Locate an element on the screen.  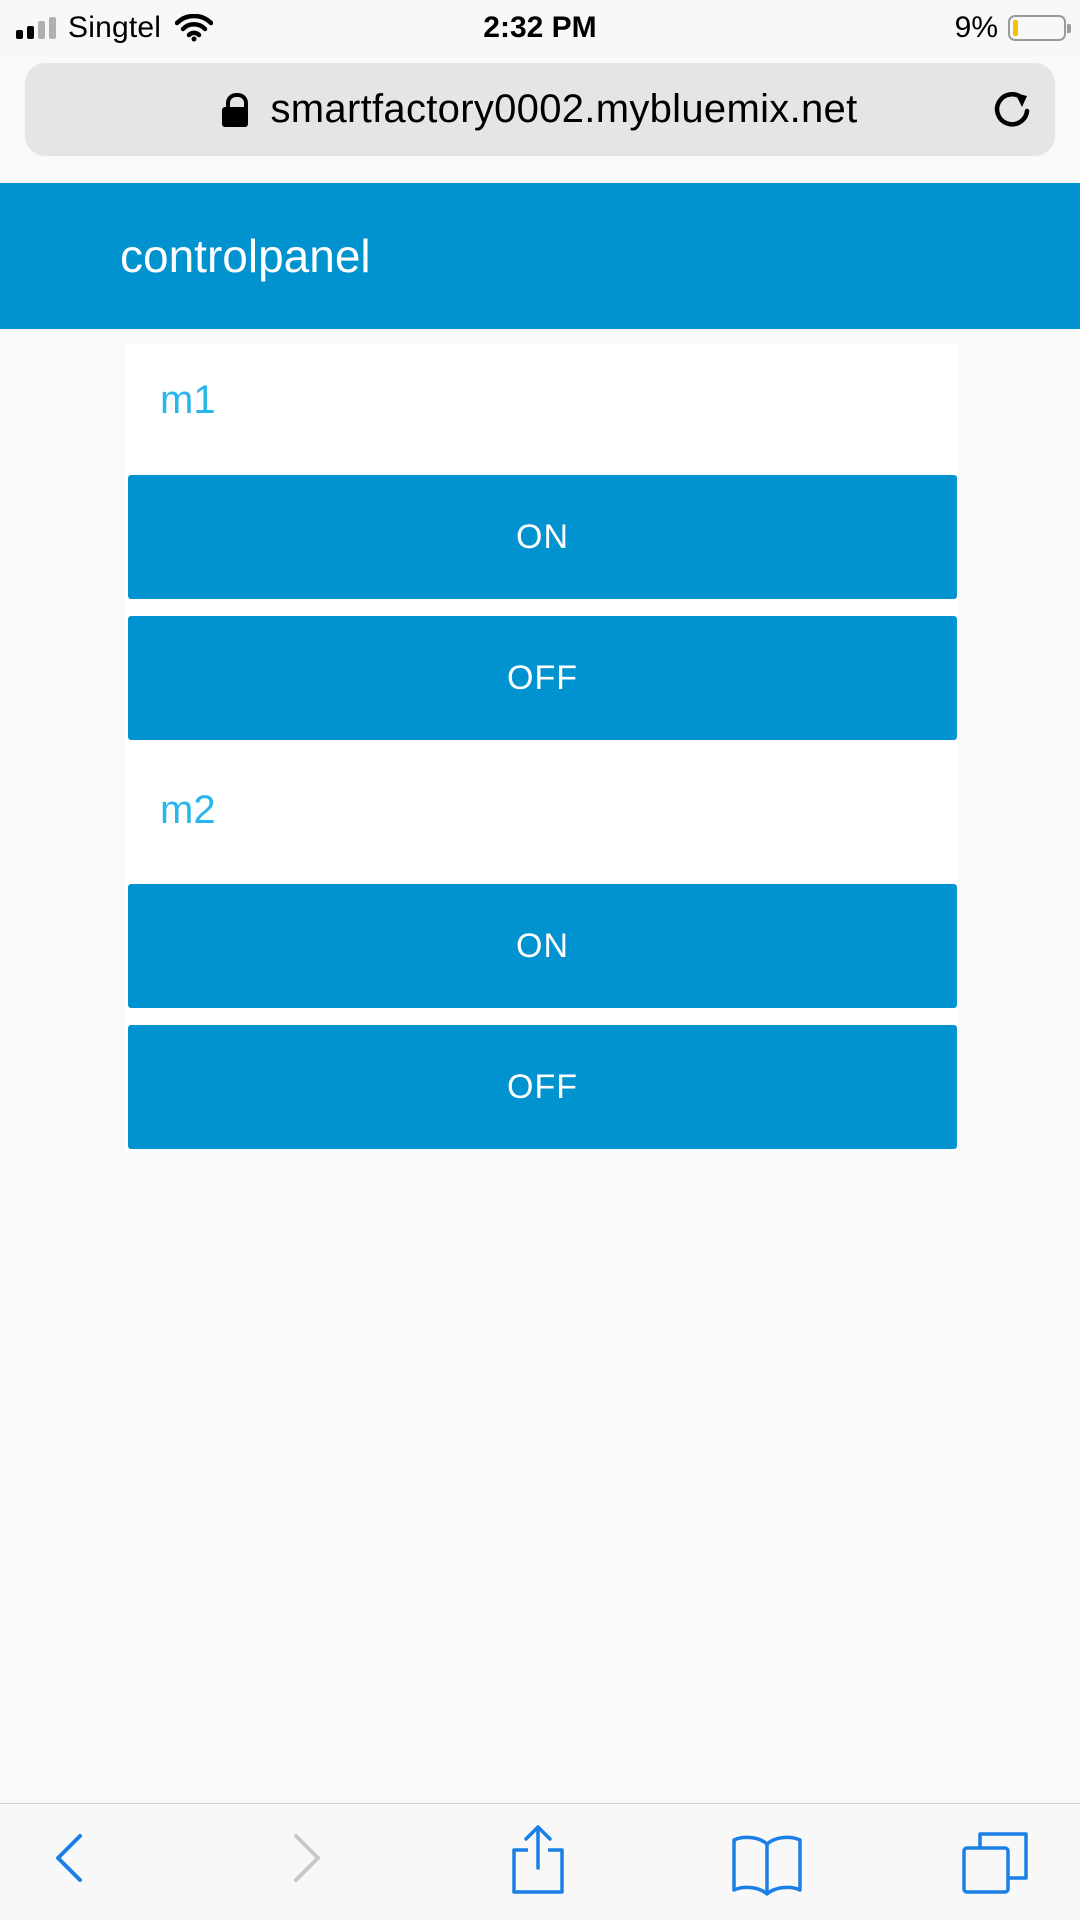
battery-fill is located at coordinates (1015, 28).